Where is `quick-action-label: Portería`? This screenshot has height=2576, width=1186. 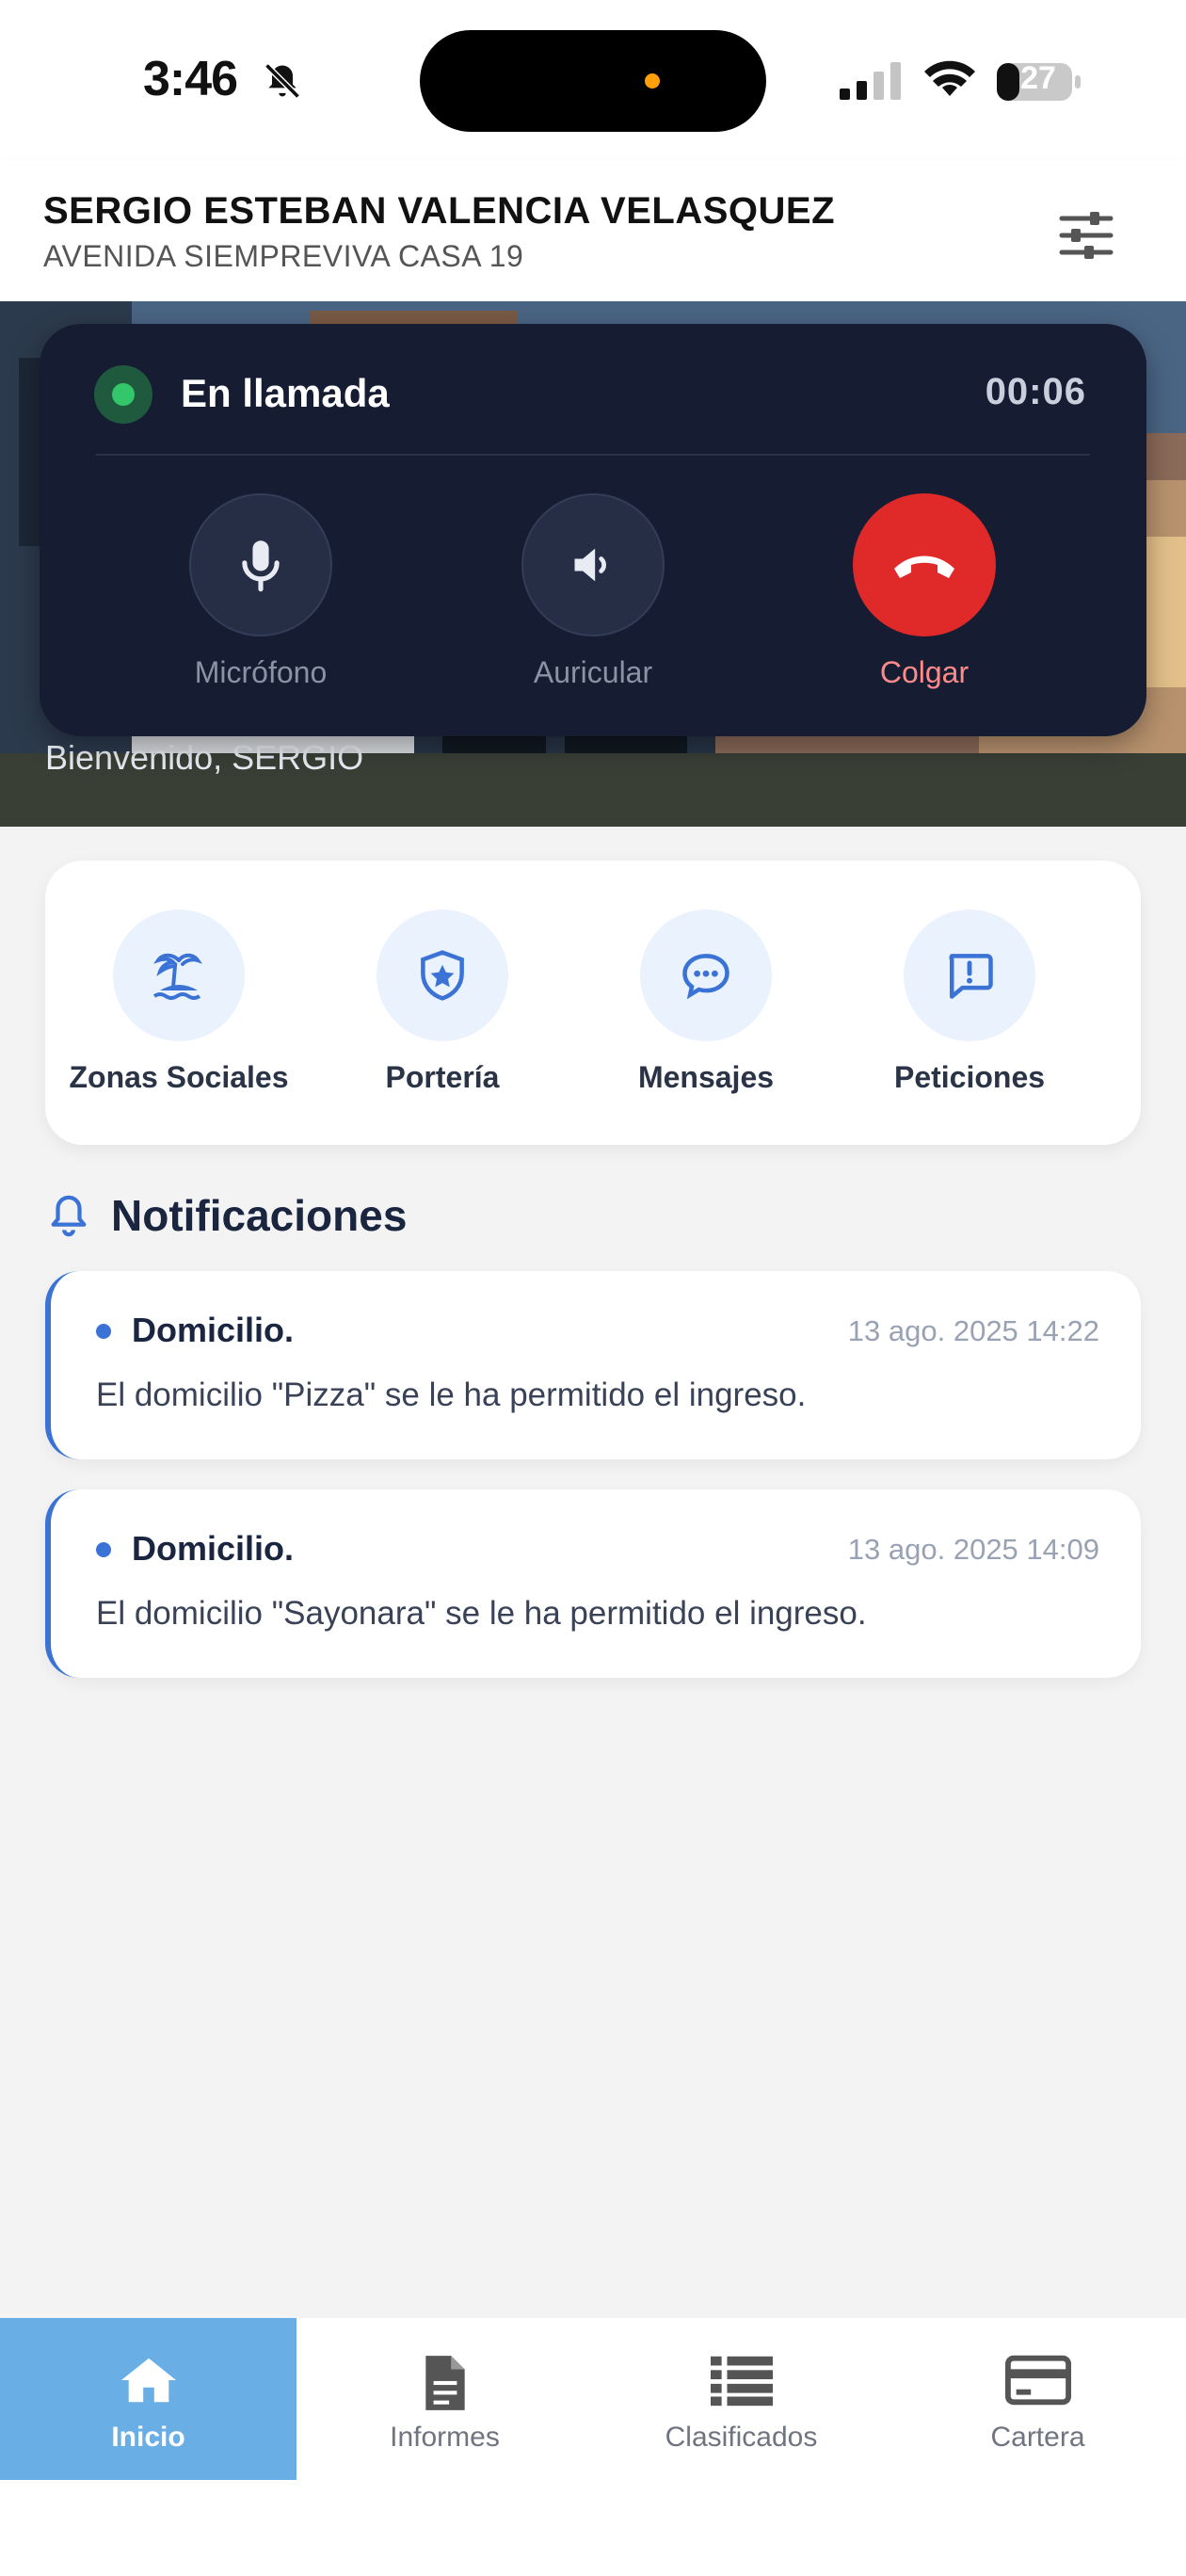 quick-action-label: Portería is located at coordinates (442, 1077).